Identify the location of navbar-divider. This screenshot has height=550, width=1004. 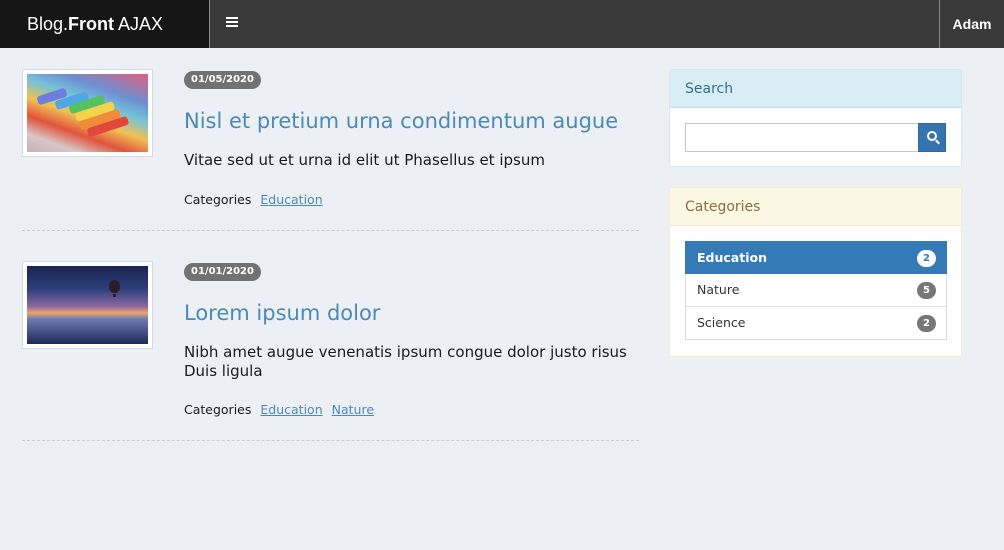
(209, 24).